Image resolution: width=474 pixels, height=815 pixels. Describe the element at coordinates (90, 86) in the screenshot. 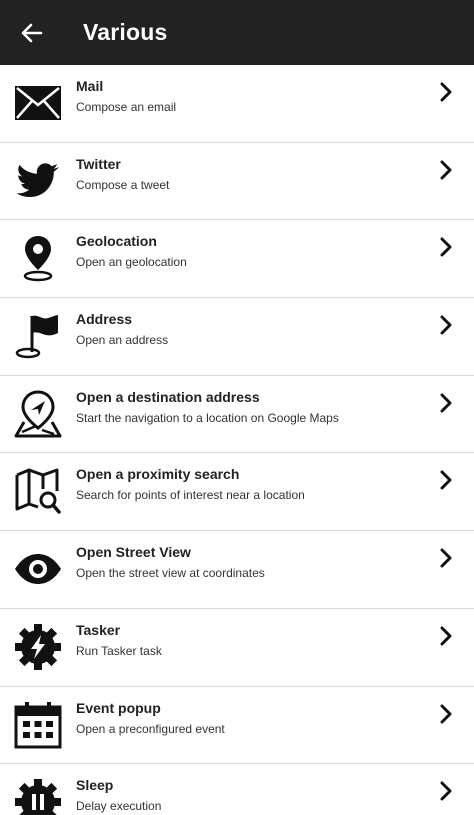

I see `item-title: Mail` at that location.